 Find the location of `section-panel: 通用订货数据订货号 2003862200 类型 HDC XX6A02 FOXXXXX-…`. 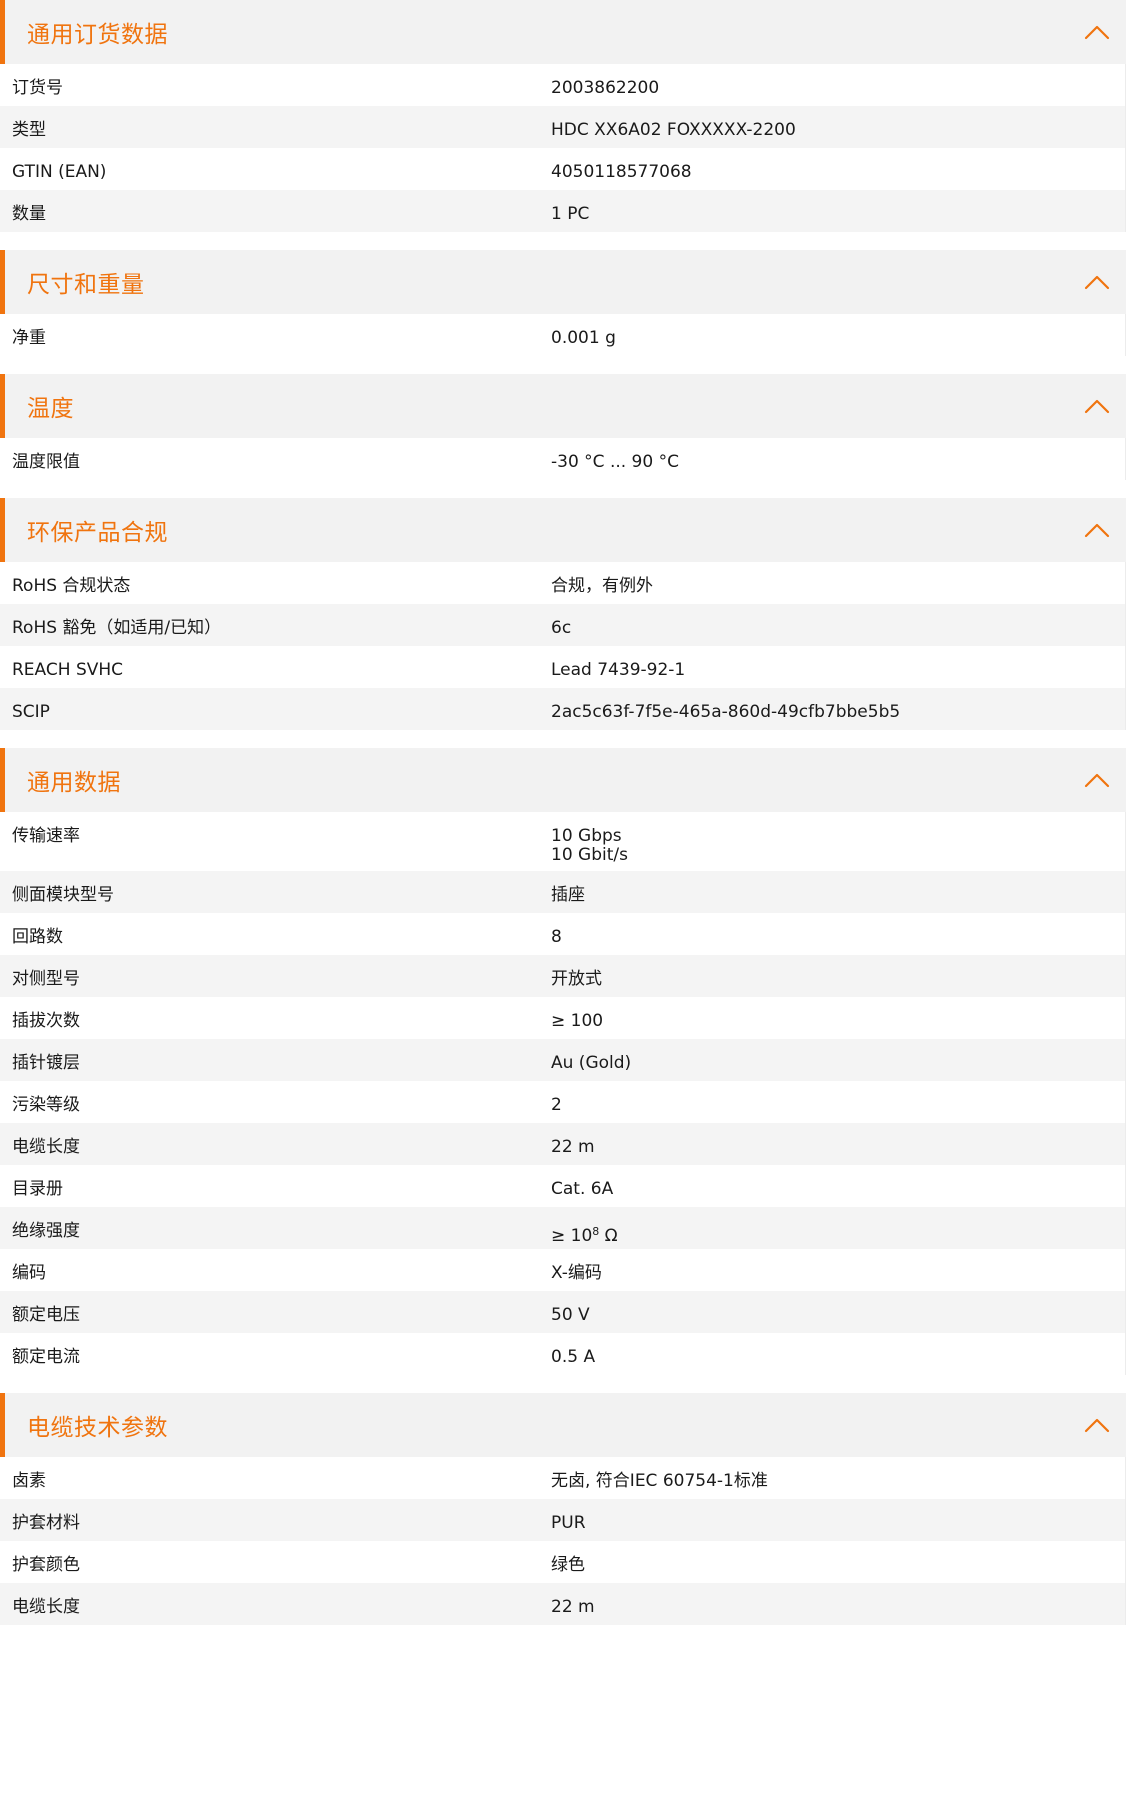

section-panel: 通用订货数据订货号 2003862200 类型 HDC XX6A02 FOXXXXX-… is located at coordinates (563, 116).